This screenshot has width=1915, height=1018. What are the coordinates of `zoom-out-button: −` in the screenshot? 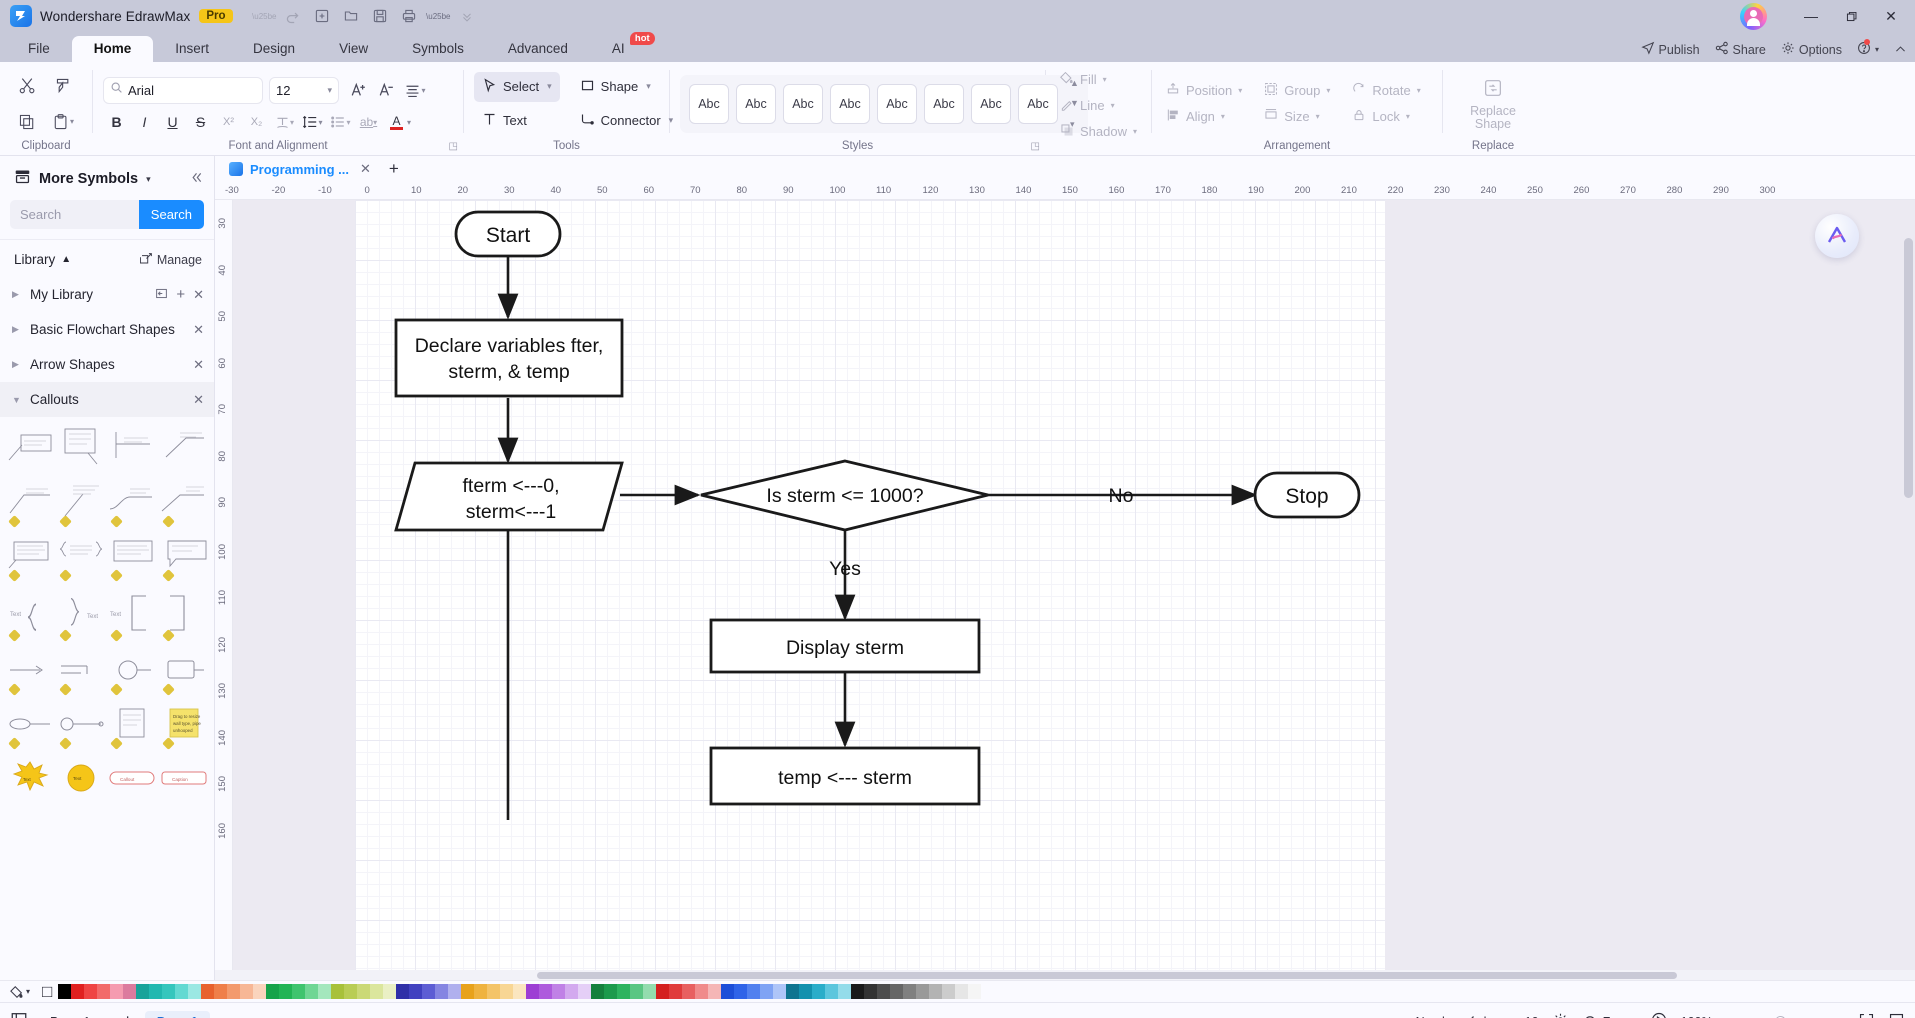 It's located at (1737, 1016).